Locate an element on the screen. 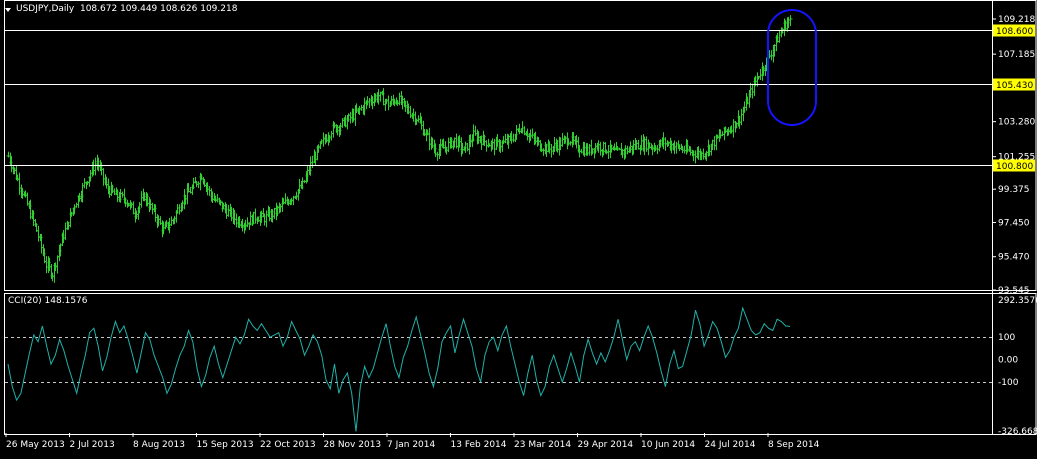 Image resolution: width=1037 pixels, height=459 pixels. time-label: 2 Jul 2013 is located at coordinates (92, 445).